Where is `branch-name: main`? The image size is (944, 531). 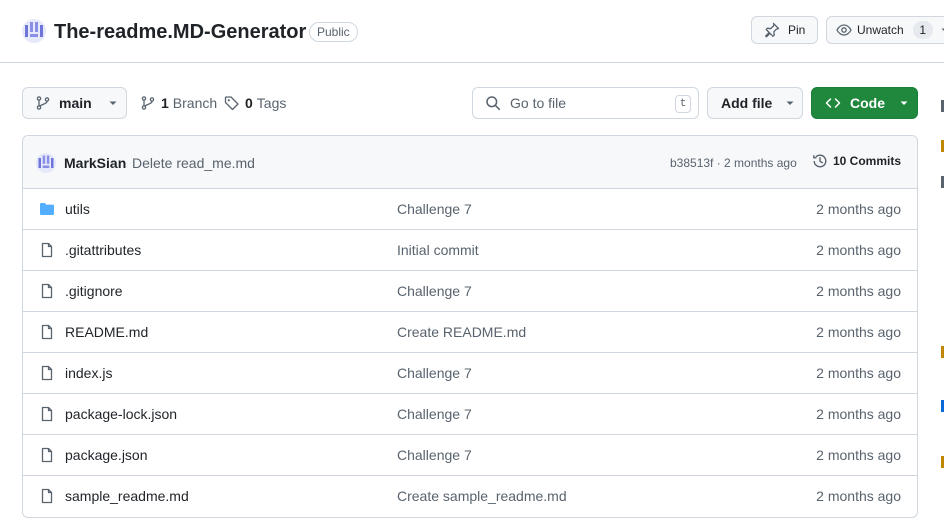 branch-name: main is located at coordinates (75, 103).